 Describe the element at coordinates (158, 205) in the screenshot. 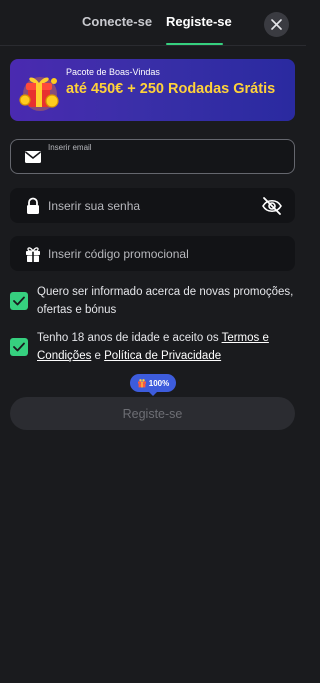

I see `password-input` at that location.